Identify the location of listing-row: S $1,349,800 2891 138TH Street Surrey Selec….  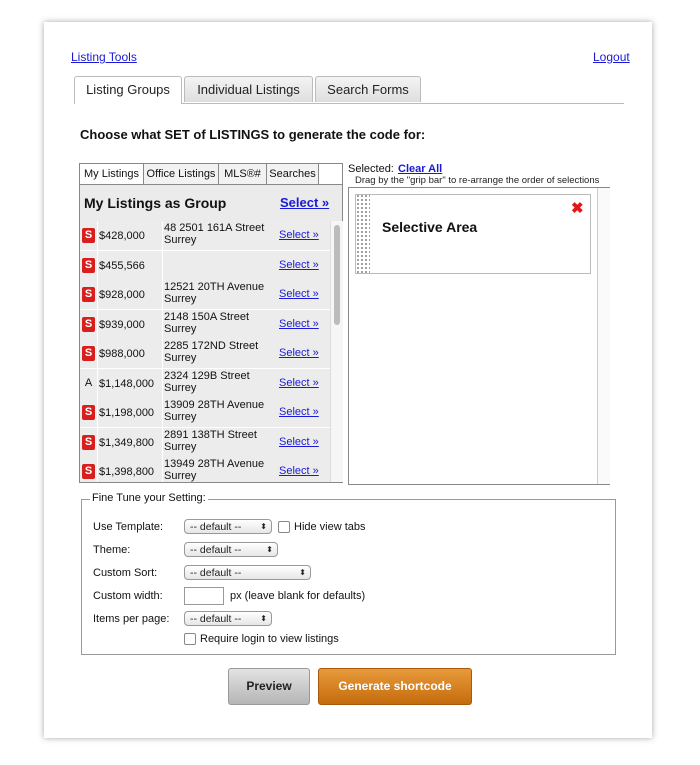
(205, 442).